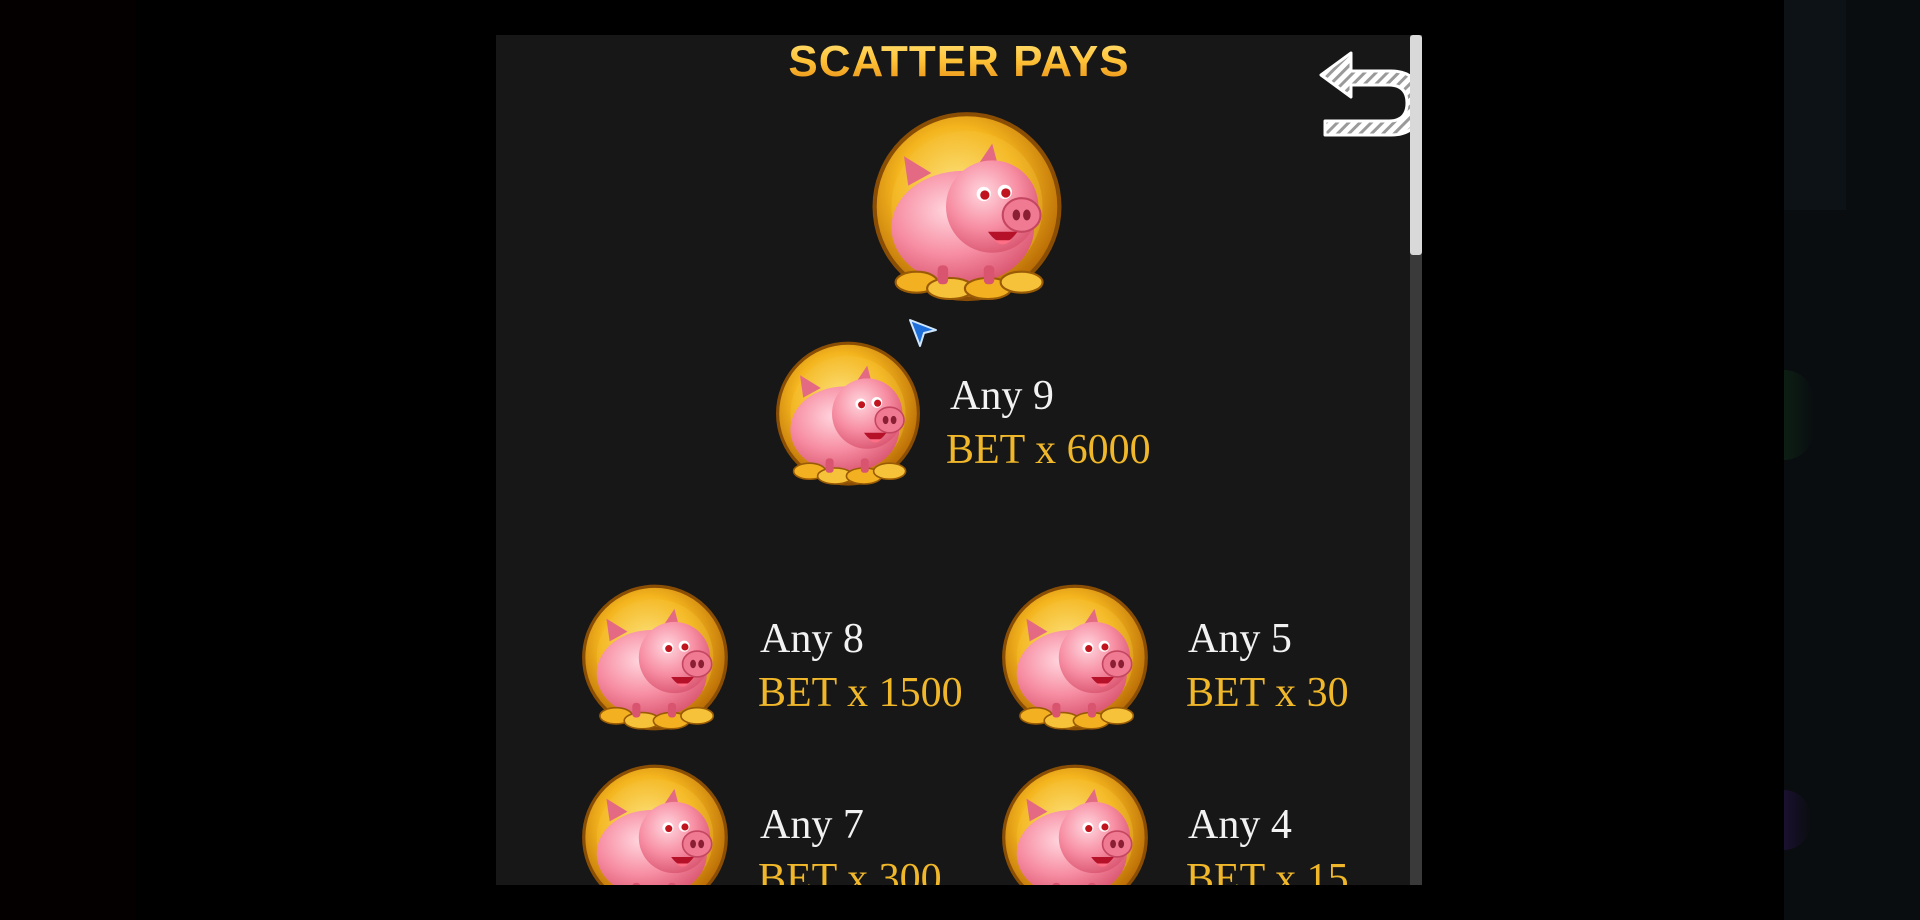  Describe the element at coordinates (1048, 450) in the screenshot. I see `payout-label: BET x 6000` at that location.